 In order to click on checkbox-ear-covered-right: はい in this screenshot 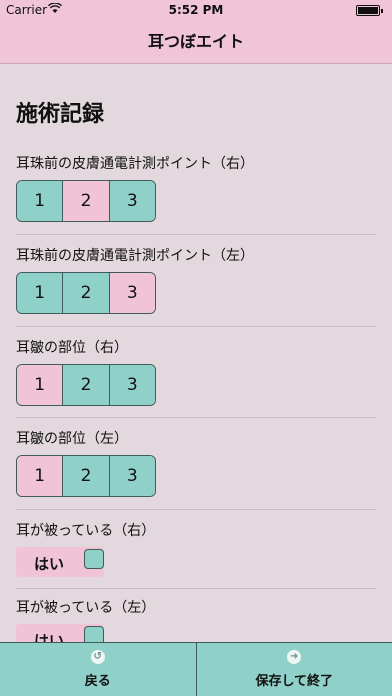, I will do `click(60, 562)`.